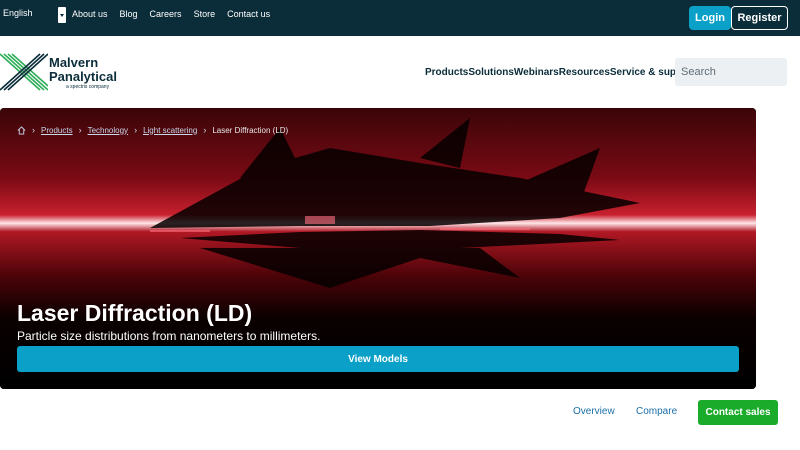 This screenshot has width=800, height=450. I want to click on logo-mark-icon, so click(24, 72).